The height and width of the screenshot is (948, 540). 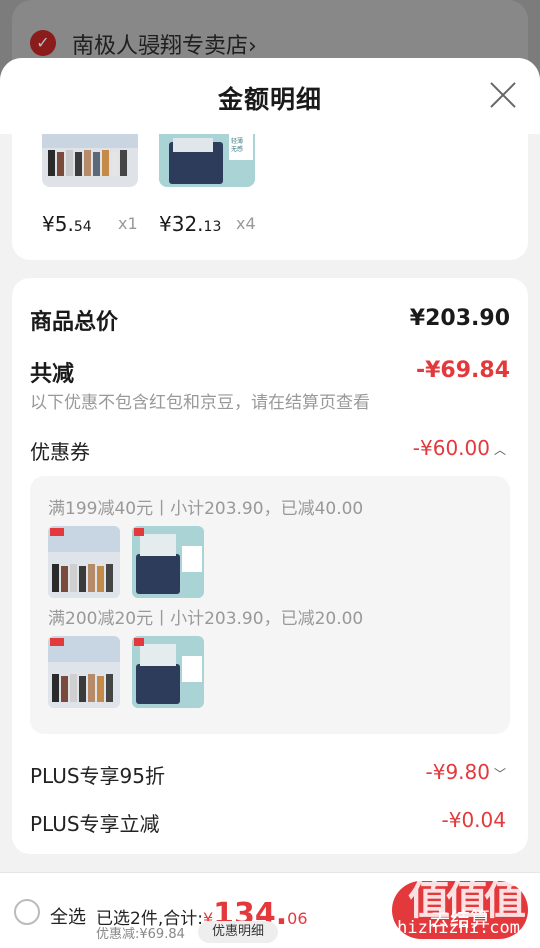 I want to click on sheet-header: 金额明细, so click(x=270, y=96).